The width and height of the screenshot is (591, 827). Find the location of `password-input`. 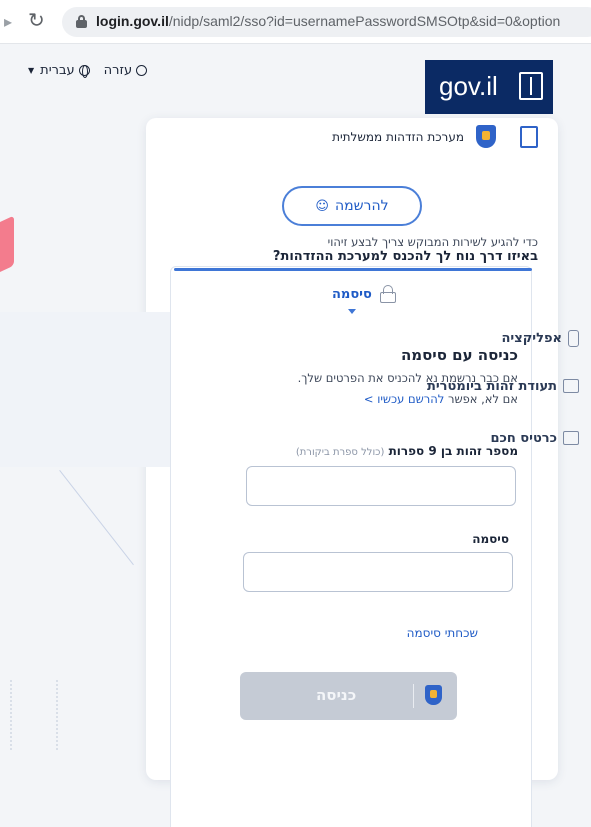

password-input is located at coordinates (378, 572).